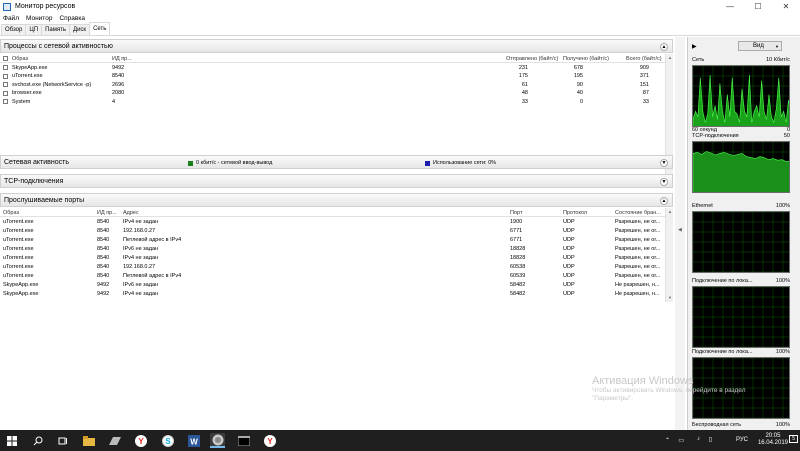 The height and width of the screenshot is (451, 800). Describe the element at coordinates (680, 233) in the screenshot. I see `panel-splitter: ◀` at that location.